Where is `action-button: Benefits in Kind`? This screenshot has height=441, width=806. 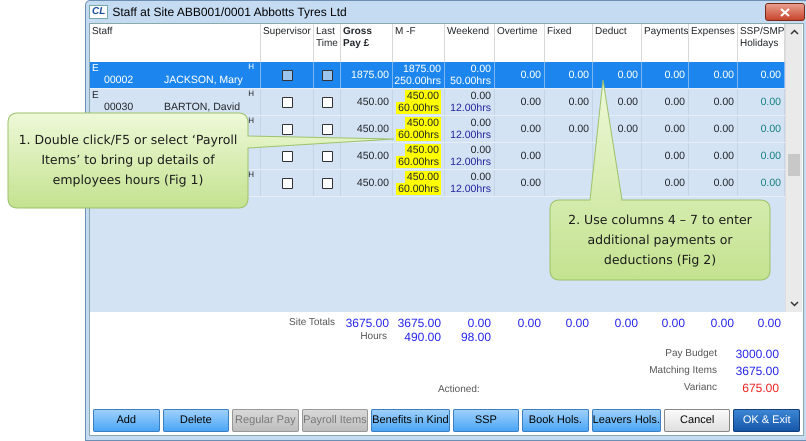
action-button: Benefits in Kind is located at coordinates (410, 420).